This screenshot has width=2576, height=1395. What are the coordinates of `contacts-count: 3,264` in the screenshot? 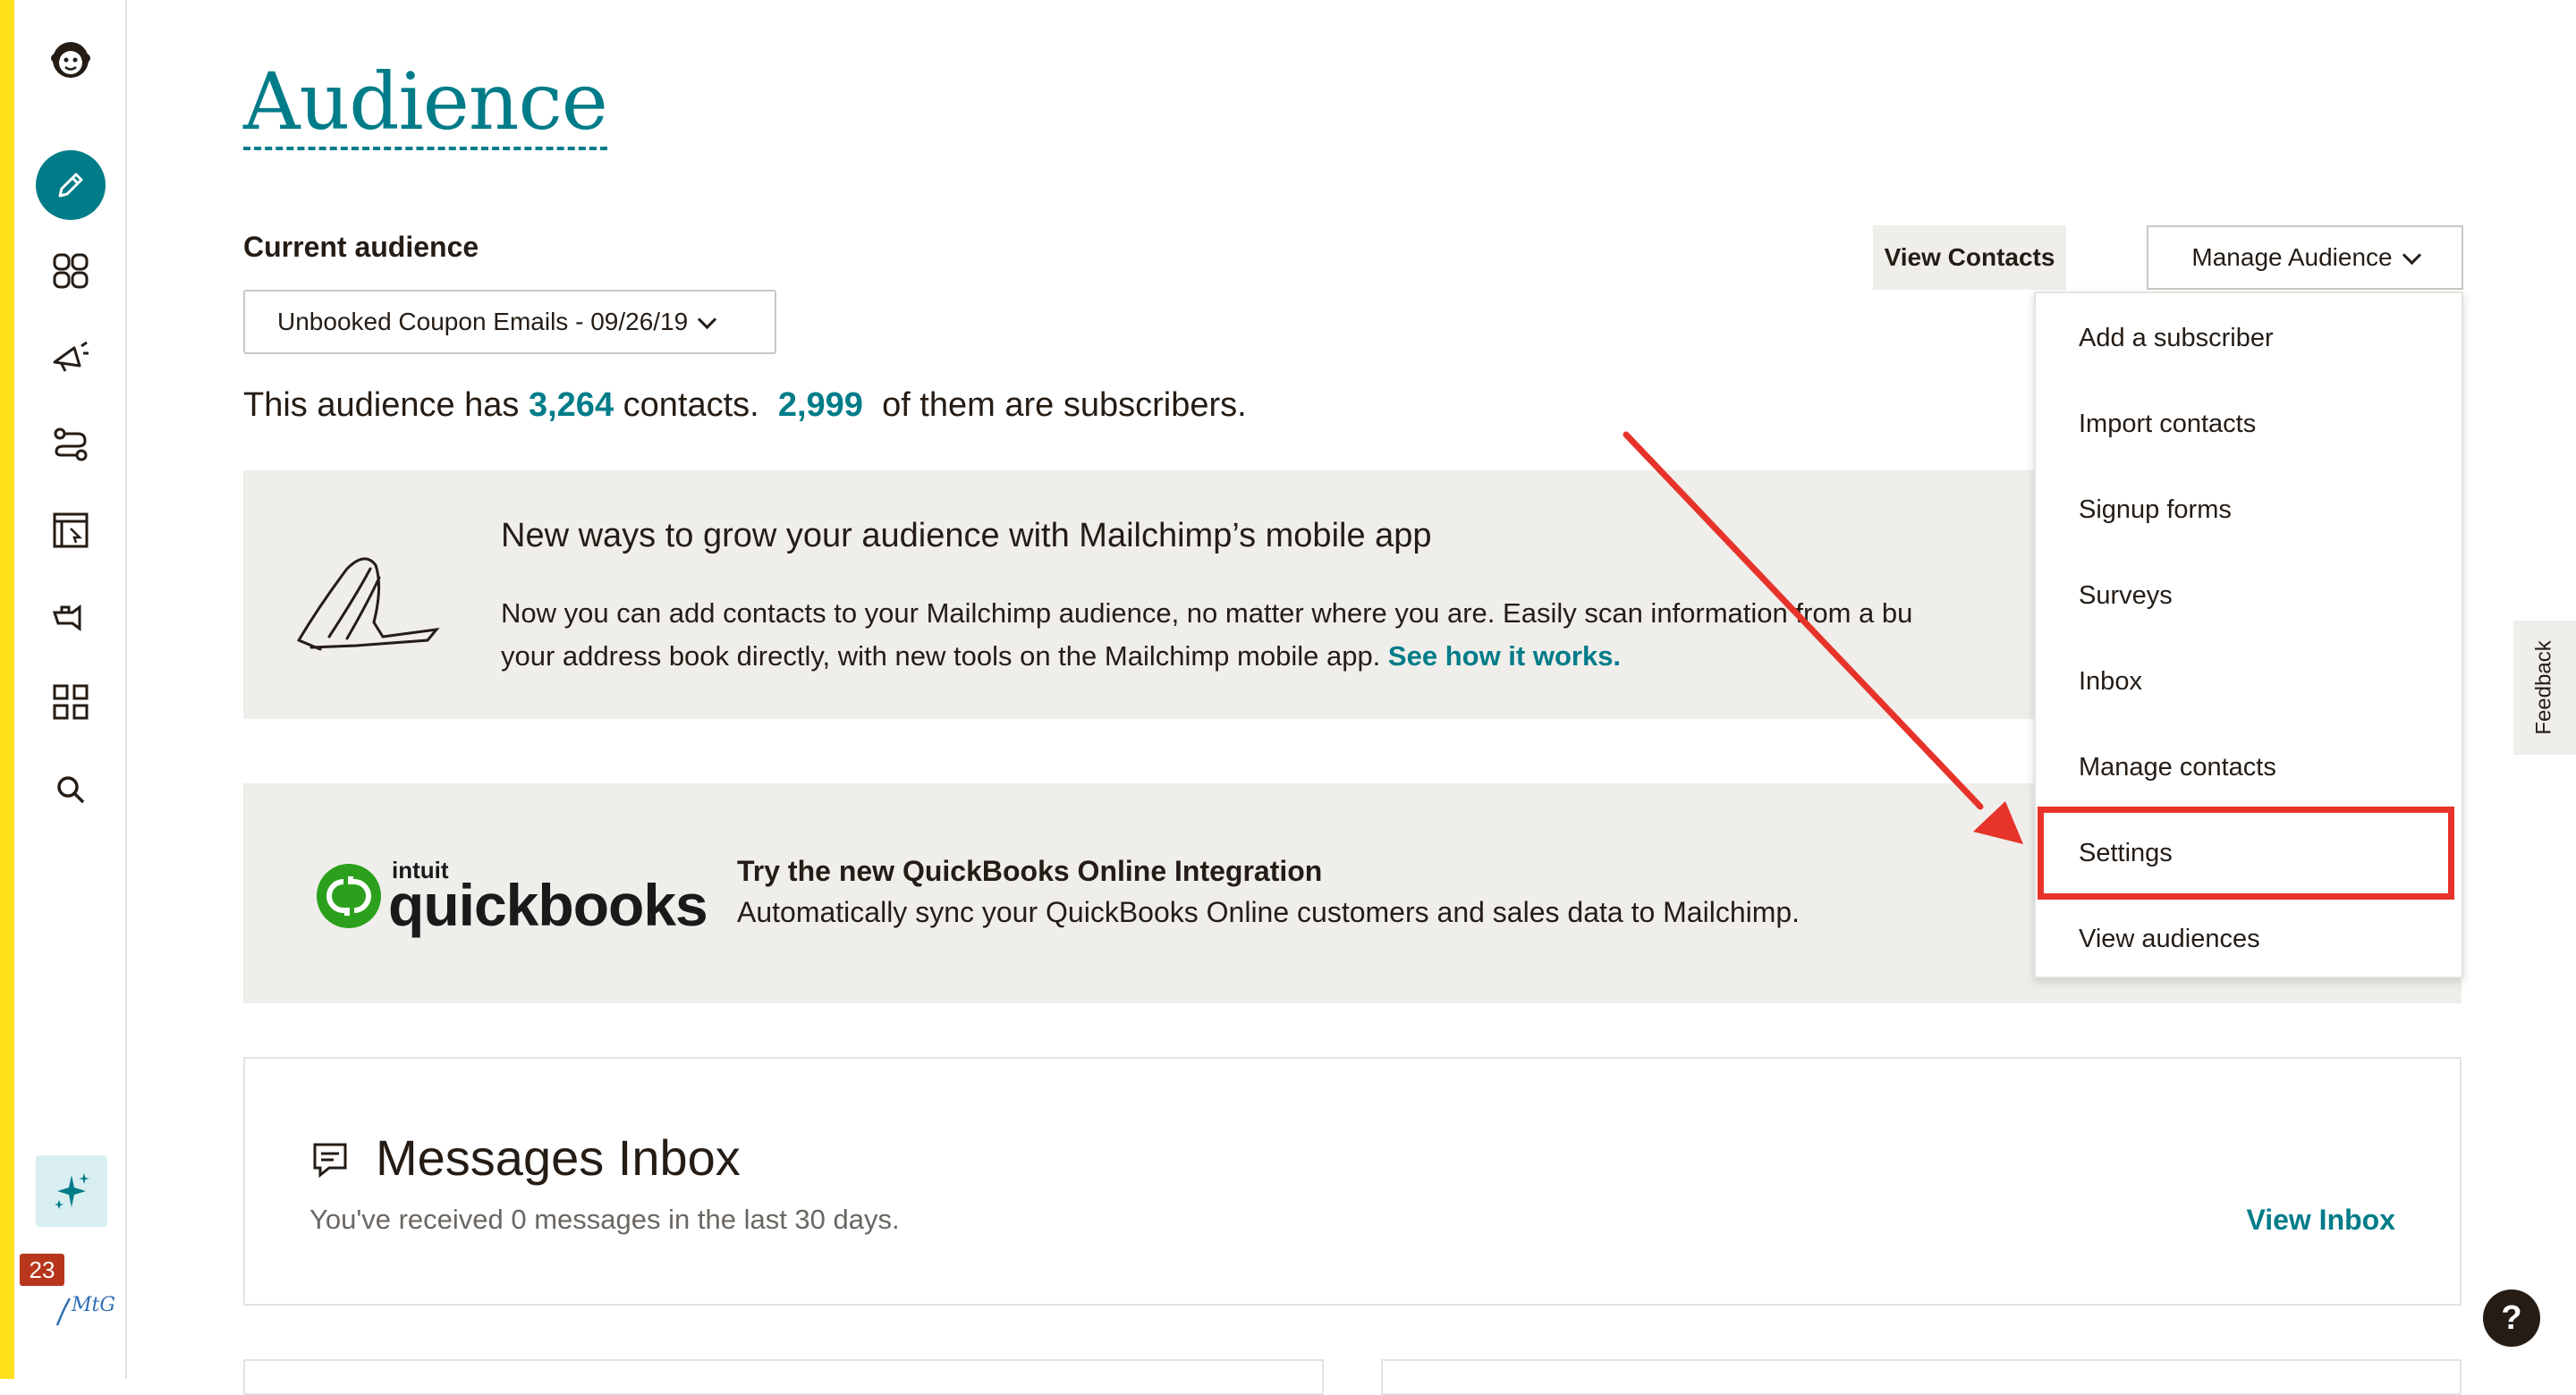 It's located at (571, 405).